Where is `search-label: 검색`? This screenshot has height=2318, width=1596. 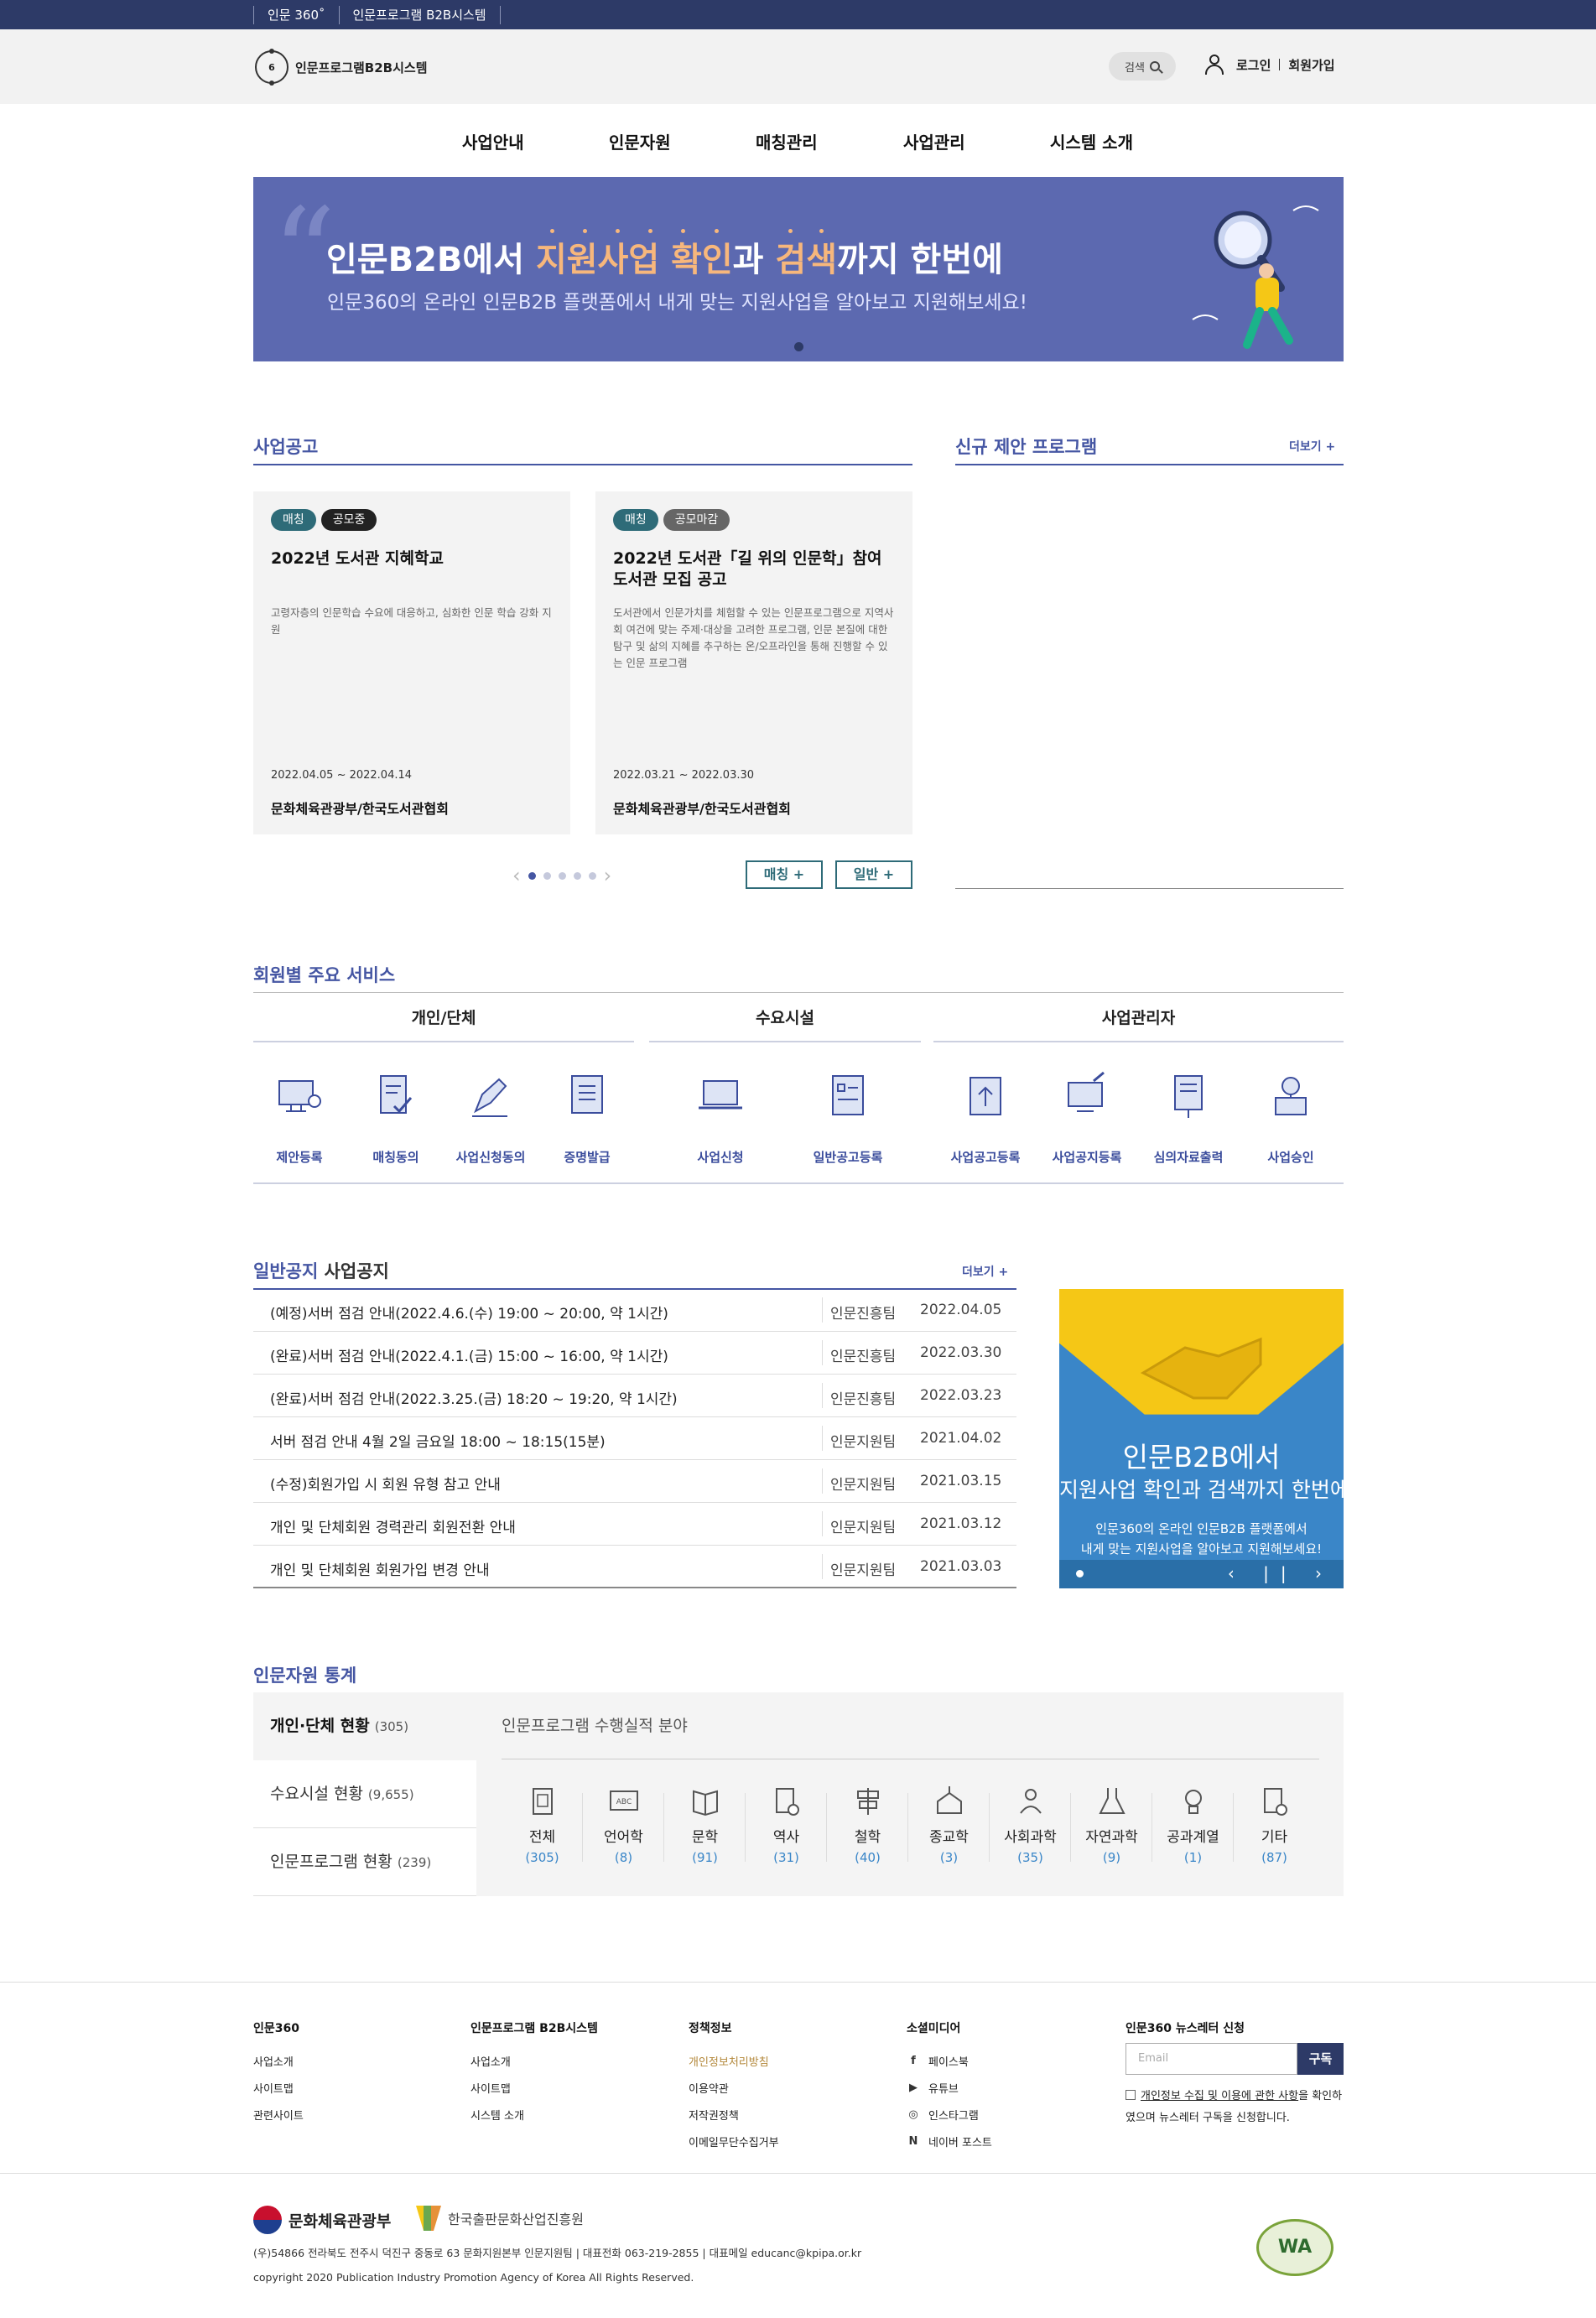 search-label: 검색 is located at coordinates (1135, 68).